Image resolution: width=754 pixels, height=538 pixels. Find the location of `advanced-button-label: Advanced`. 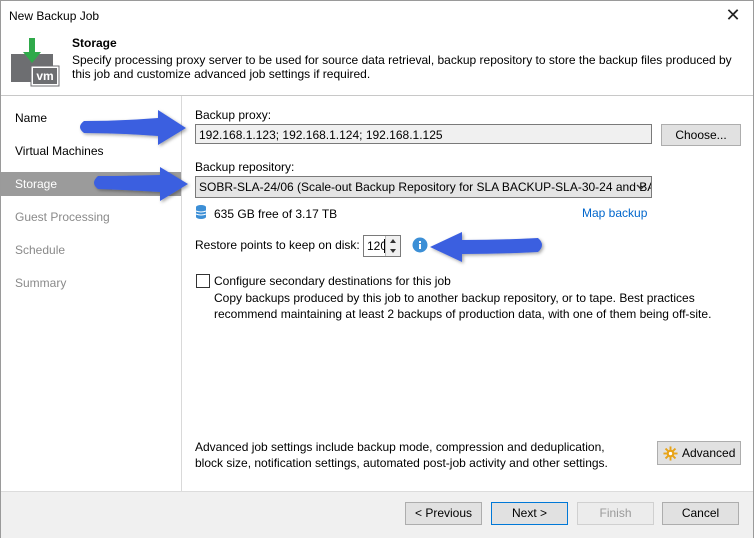

advanced-button-label: Advanced is located at coordinates (709, 453).